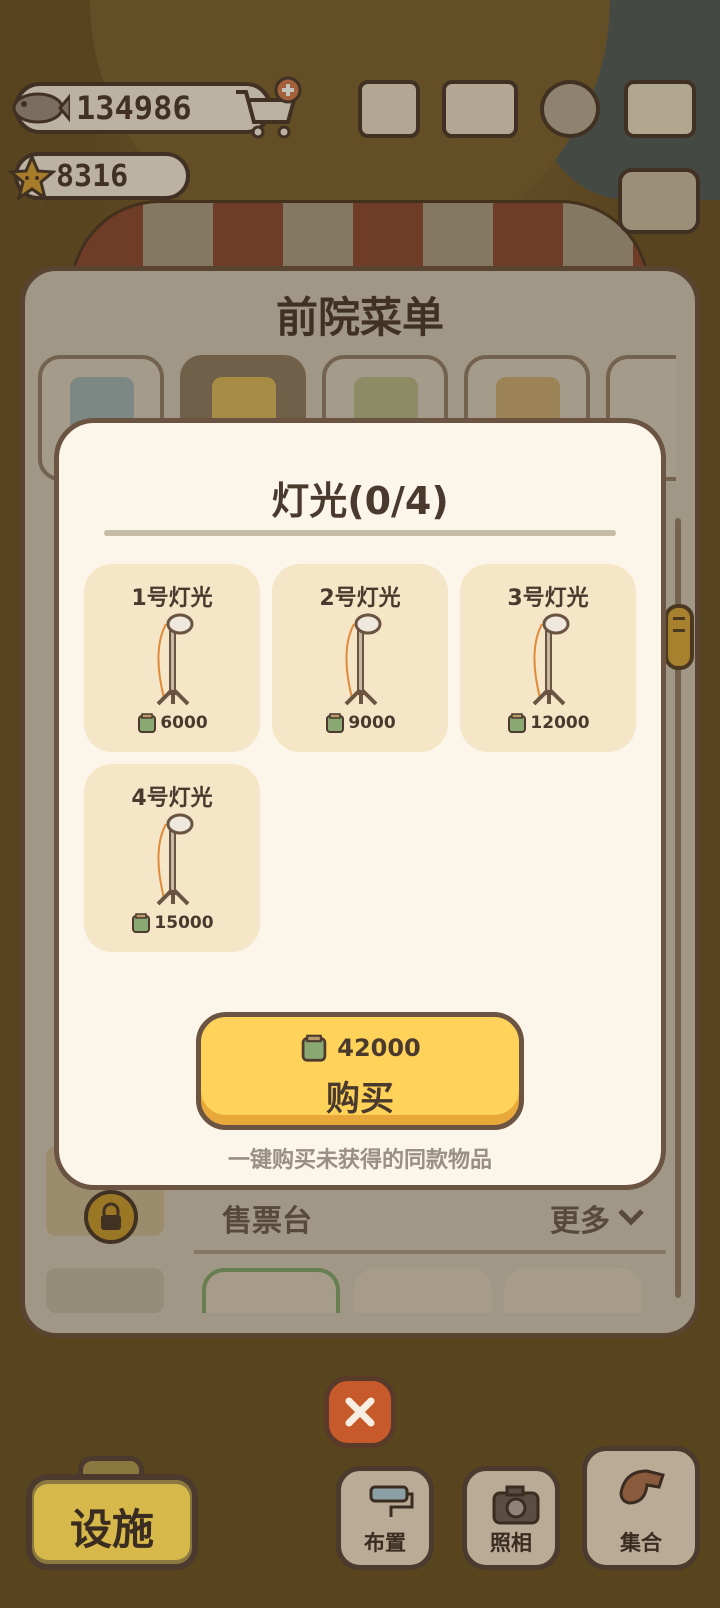  I want to click on item-name: 4号灯光, so click(172, 798).